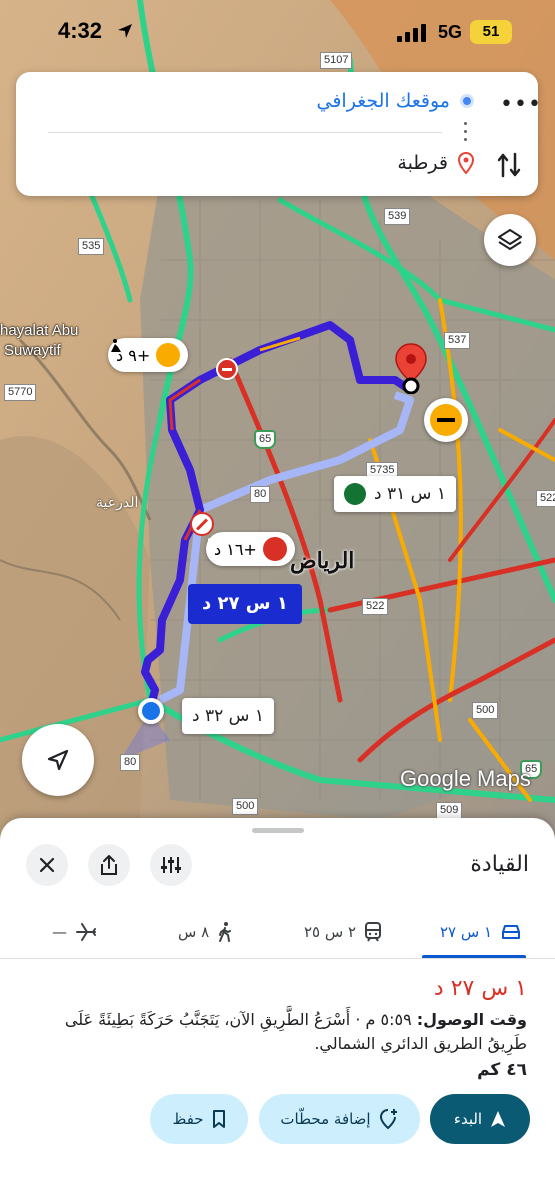  What do you see at coordinates (277, 932) in the screenshot?
I see `travel-mode-tabs: ١ س ٢٧ ٢ س ٢٥ ٨ س —` at bounding box center [277, 932].